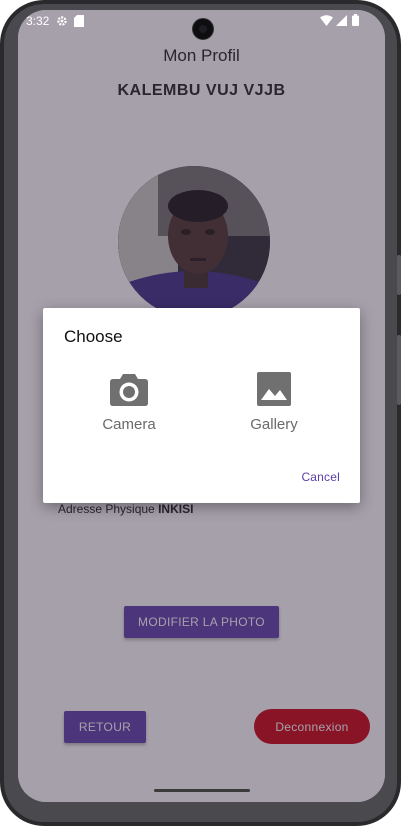 The width and height of the screenshot is (401, 826). Describe the element at coordinates (320, 477) in the screenshot. I see `cancel-button: Cancel` at that location.